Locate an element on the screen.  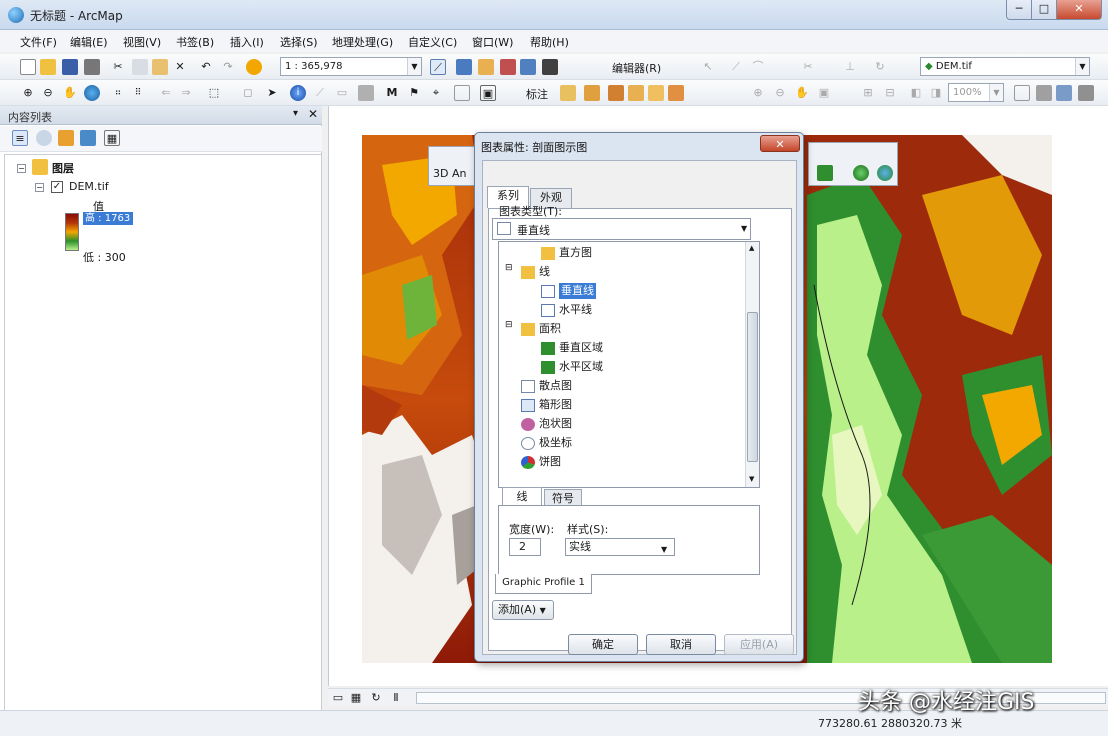
arctoolbox-icon is located at coordinates (528, 67).